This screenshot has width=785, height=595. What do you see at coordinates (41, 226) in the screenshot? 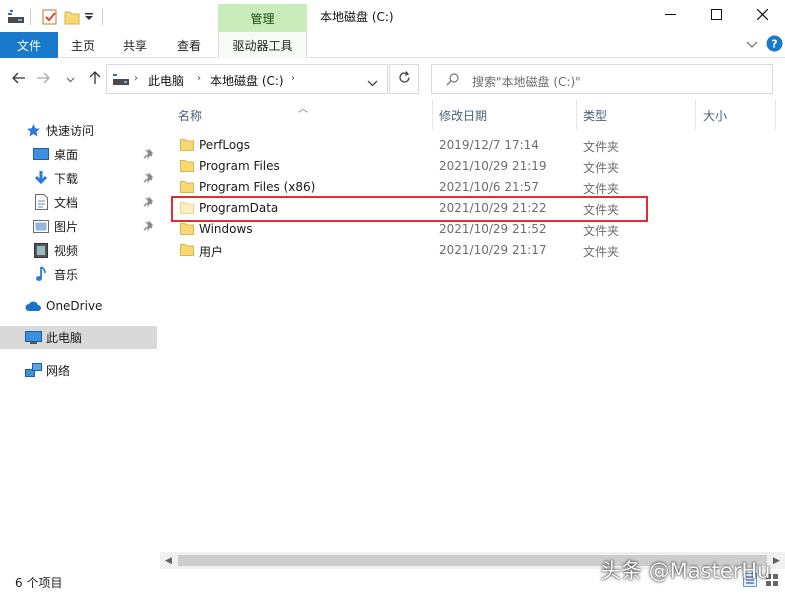
I see `picture-icon` at bounding box center [41, 226].